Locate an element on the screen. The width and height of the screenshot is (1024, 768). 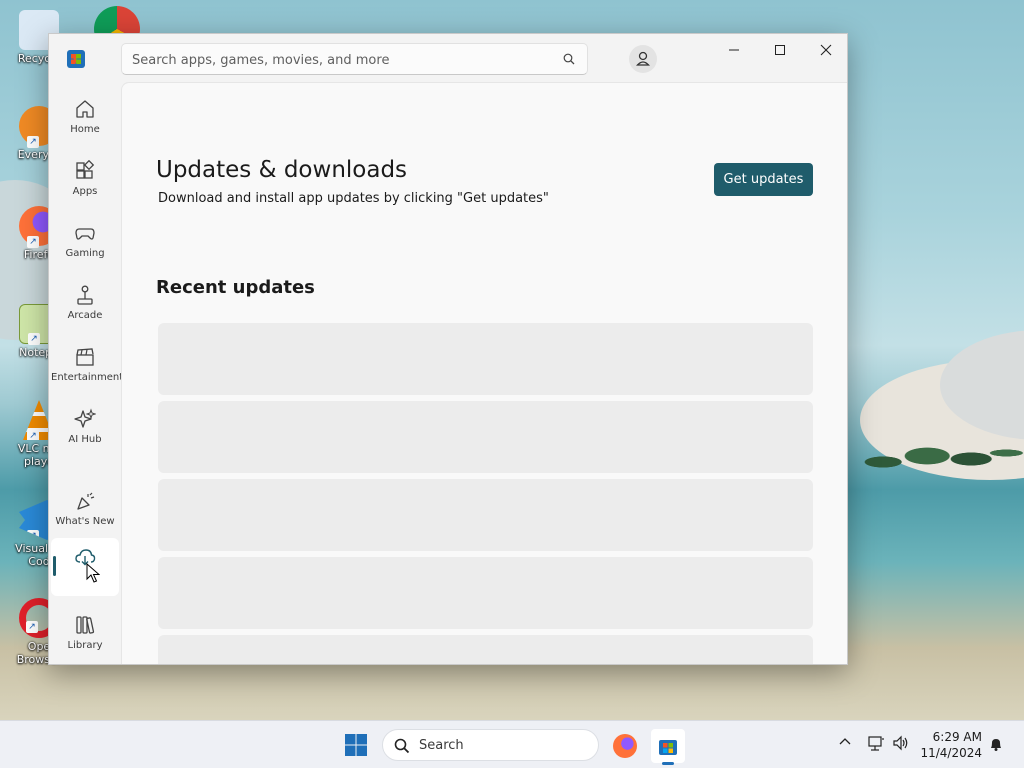
store-logo-icon is located at coordinates (76, 59).